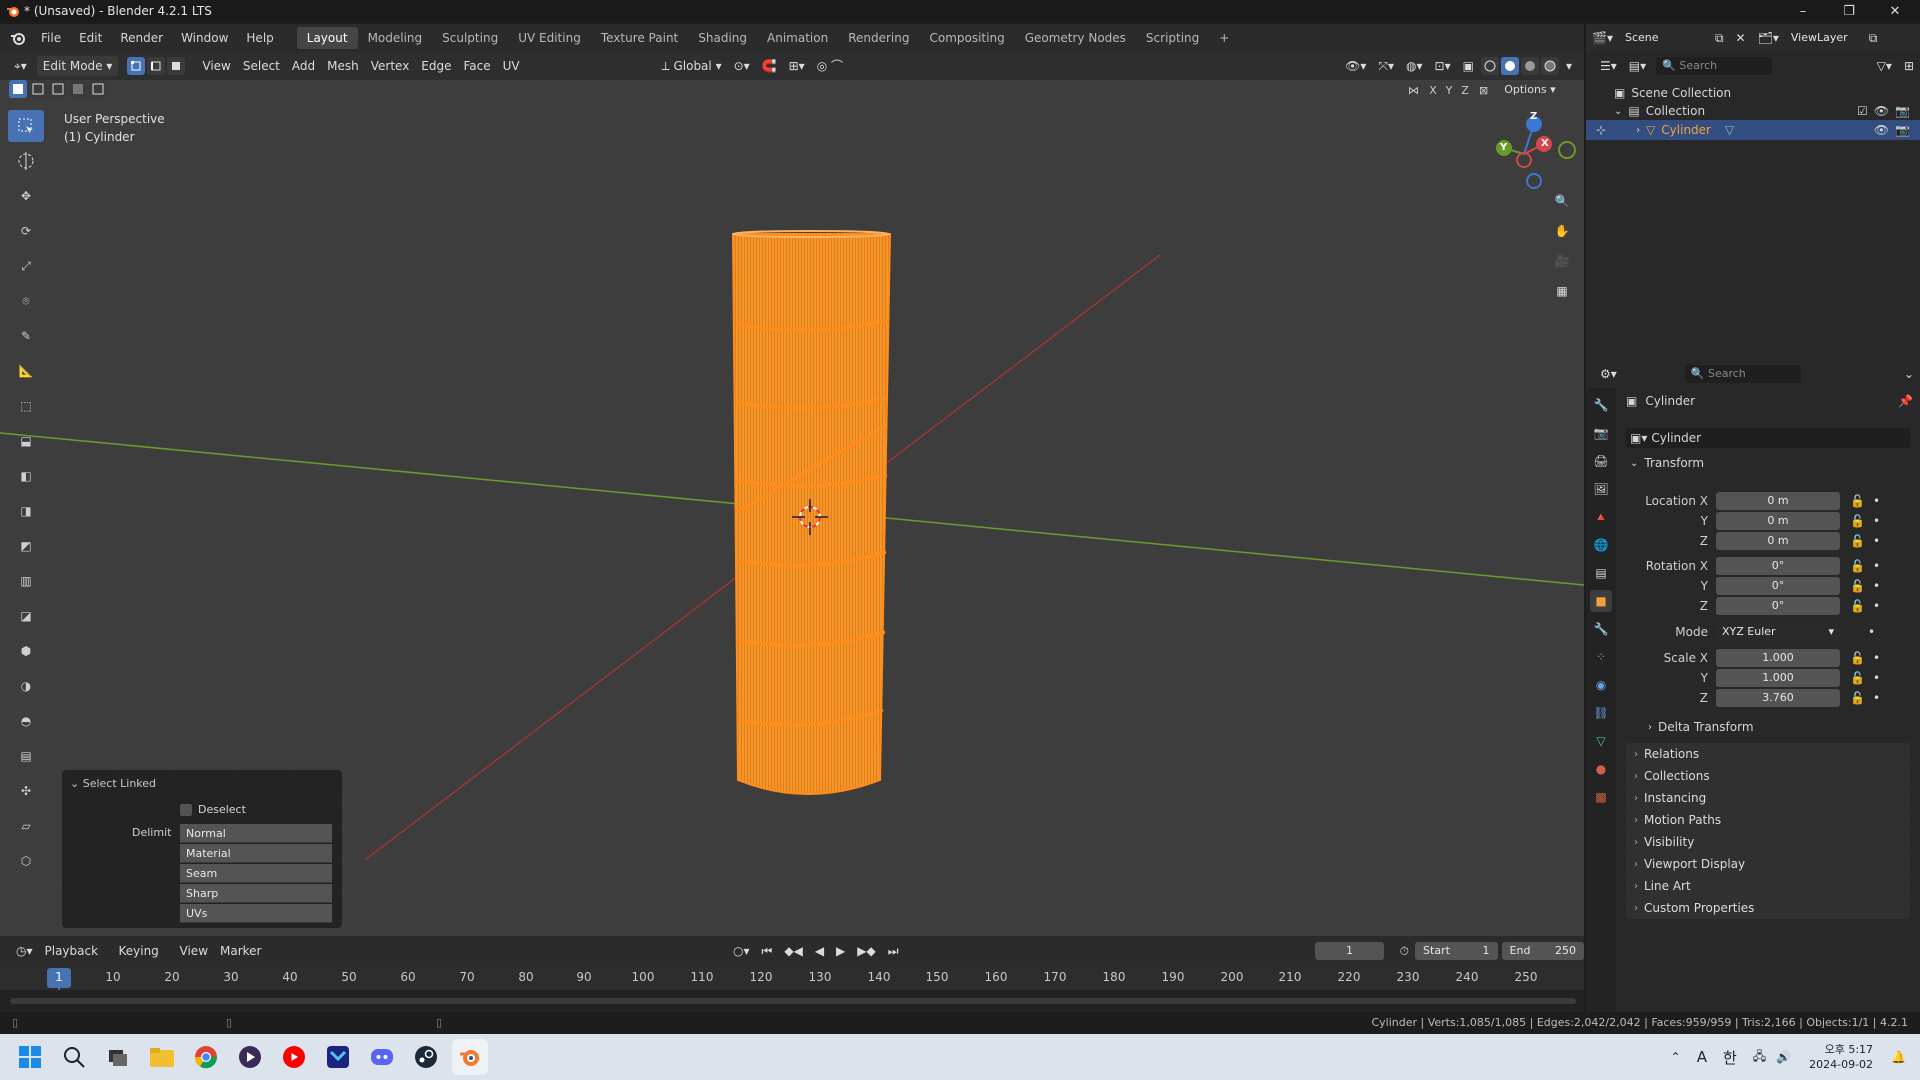 The width and height of the screenshot is (1920, 1080). Describe the element at coordinates (1562, 269) in the screenshot. I see `camera-view-icon: 🎥` at that location.